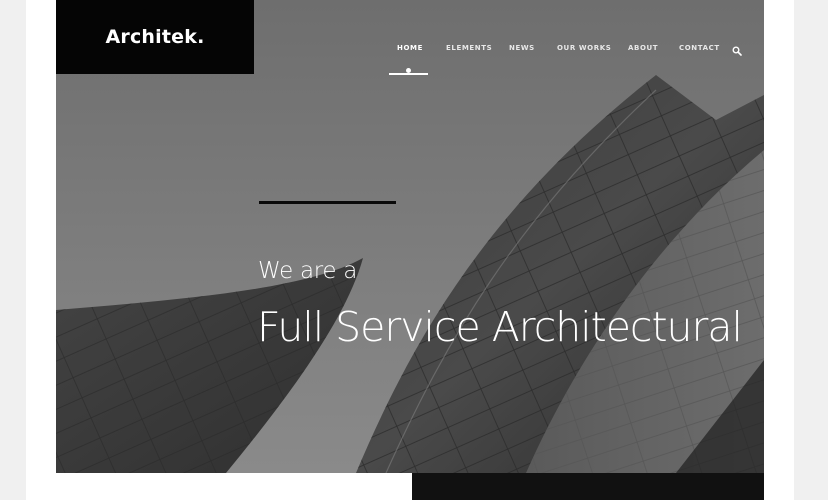 The image size is (828, 500). Describe the element at coordinates (737, 51) in the screenshot. I see `search-icon` at that location.